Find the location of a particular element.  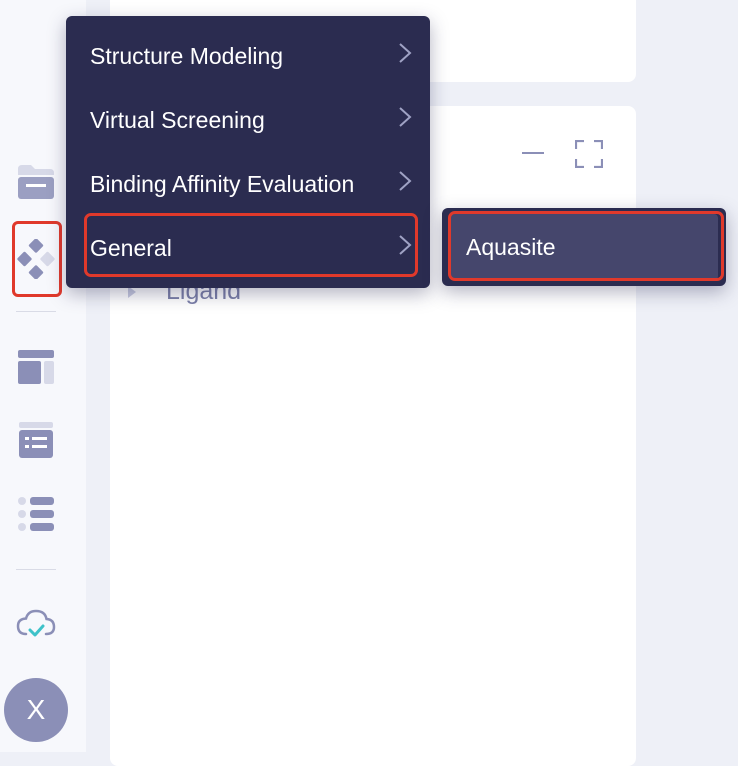

menu-item-virtual-screening: Virtual Screening is located at coordinates (248, 120).